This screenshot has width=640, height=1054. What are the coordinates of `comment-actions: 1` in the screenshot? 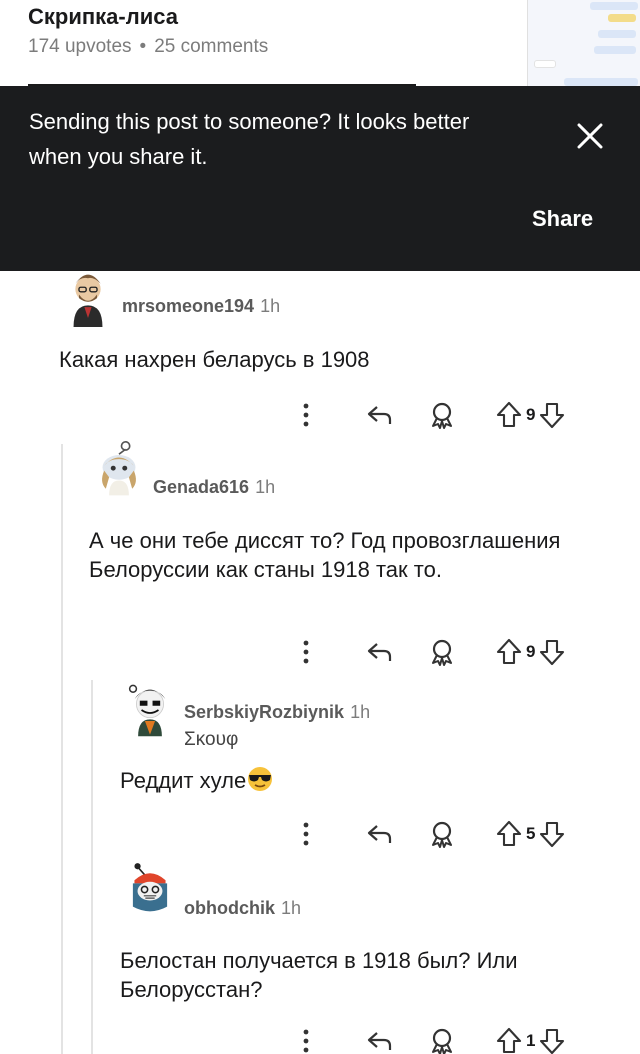 It's located at (446, 1040).